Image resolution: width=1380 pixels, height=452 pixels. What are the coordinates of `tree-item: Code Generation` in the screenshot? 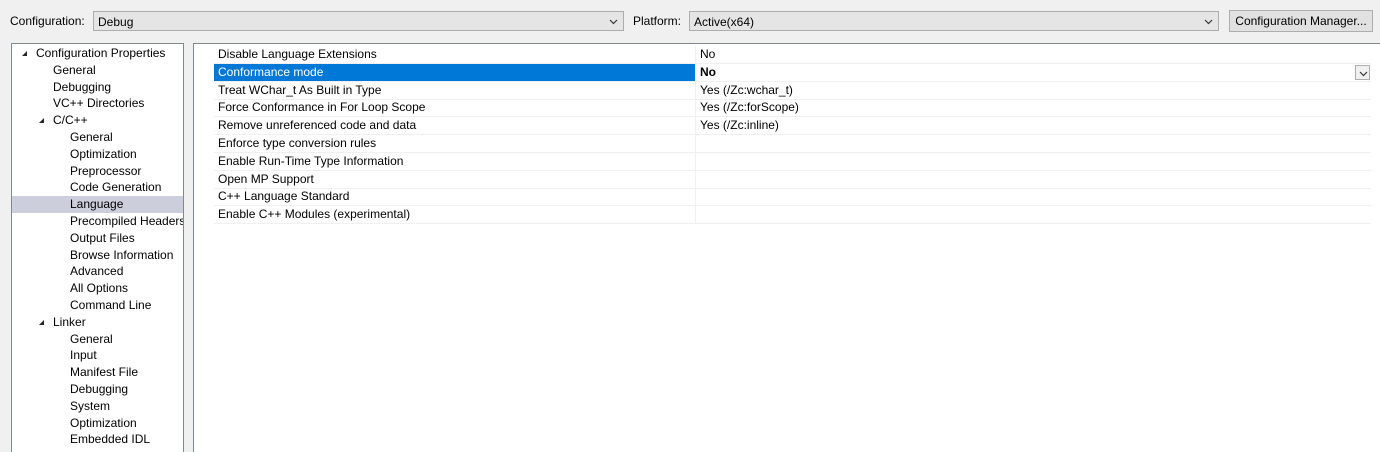 It's located at (97, 187).